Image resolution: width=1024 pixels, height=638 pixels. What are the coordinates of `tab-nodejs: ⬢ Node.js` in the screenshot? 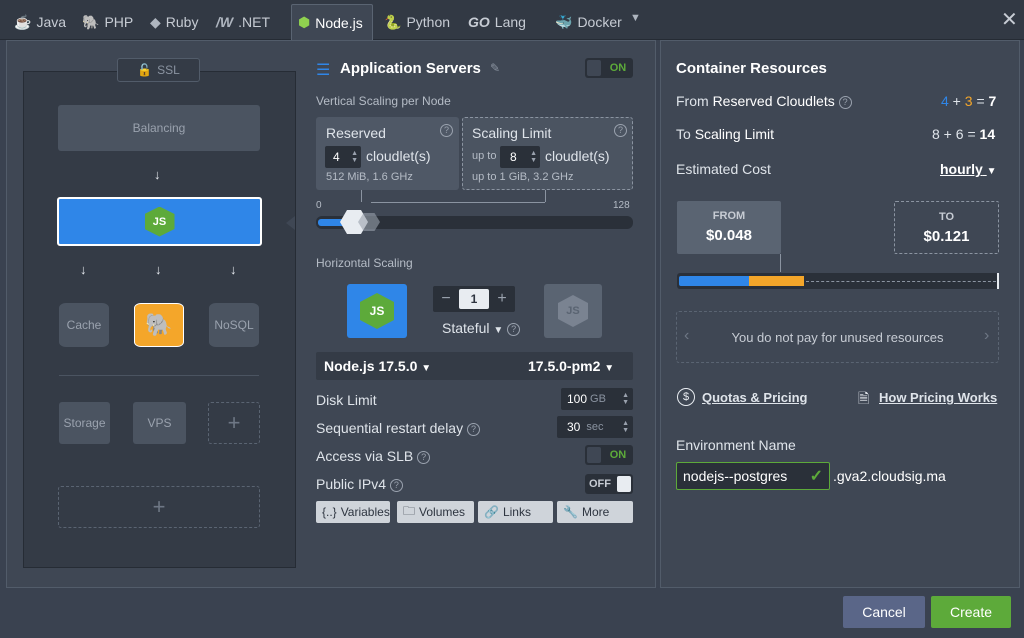 It's located at (332, 22).